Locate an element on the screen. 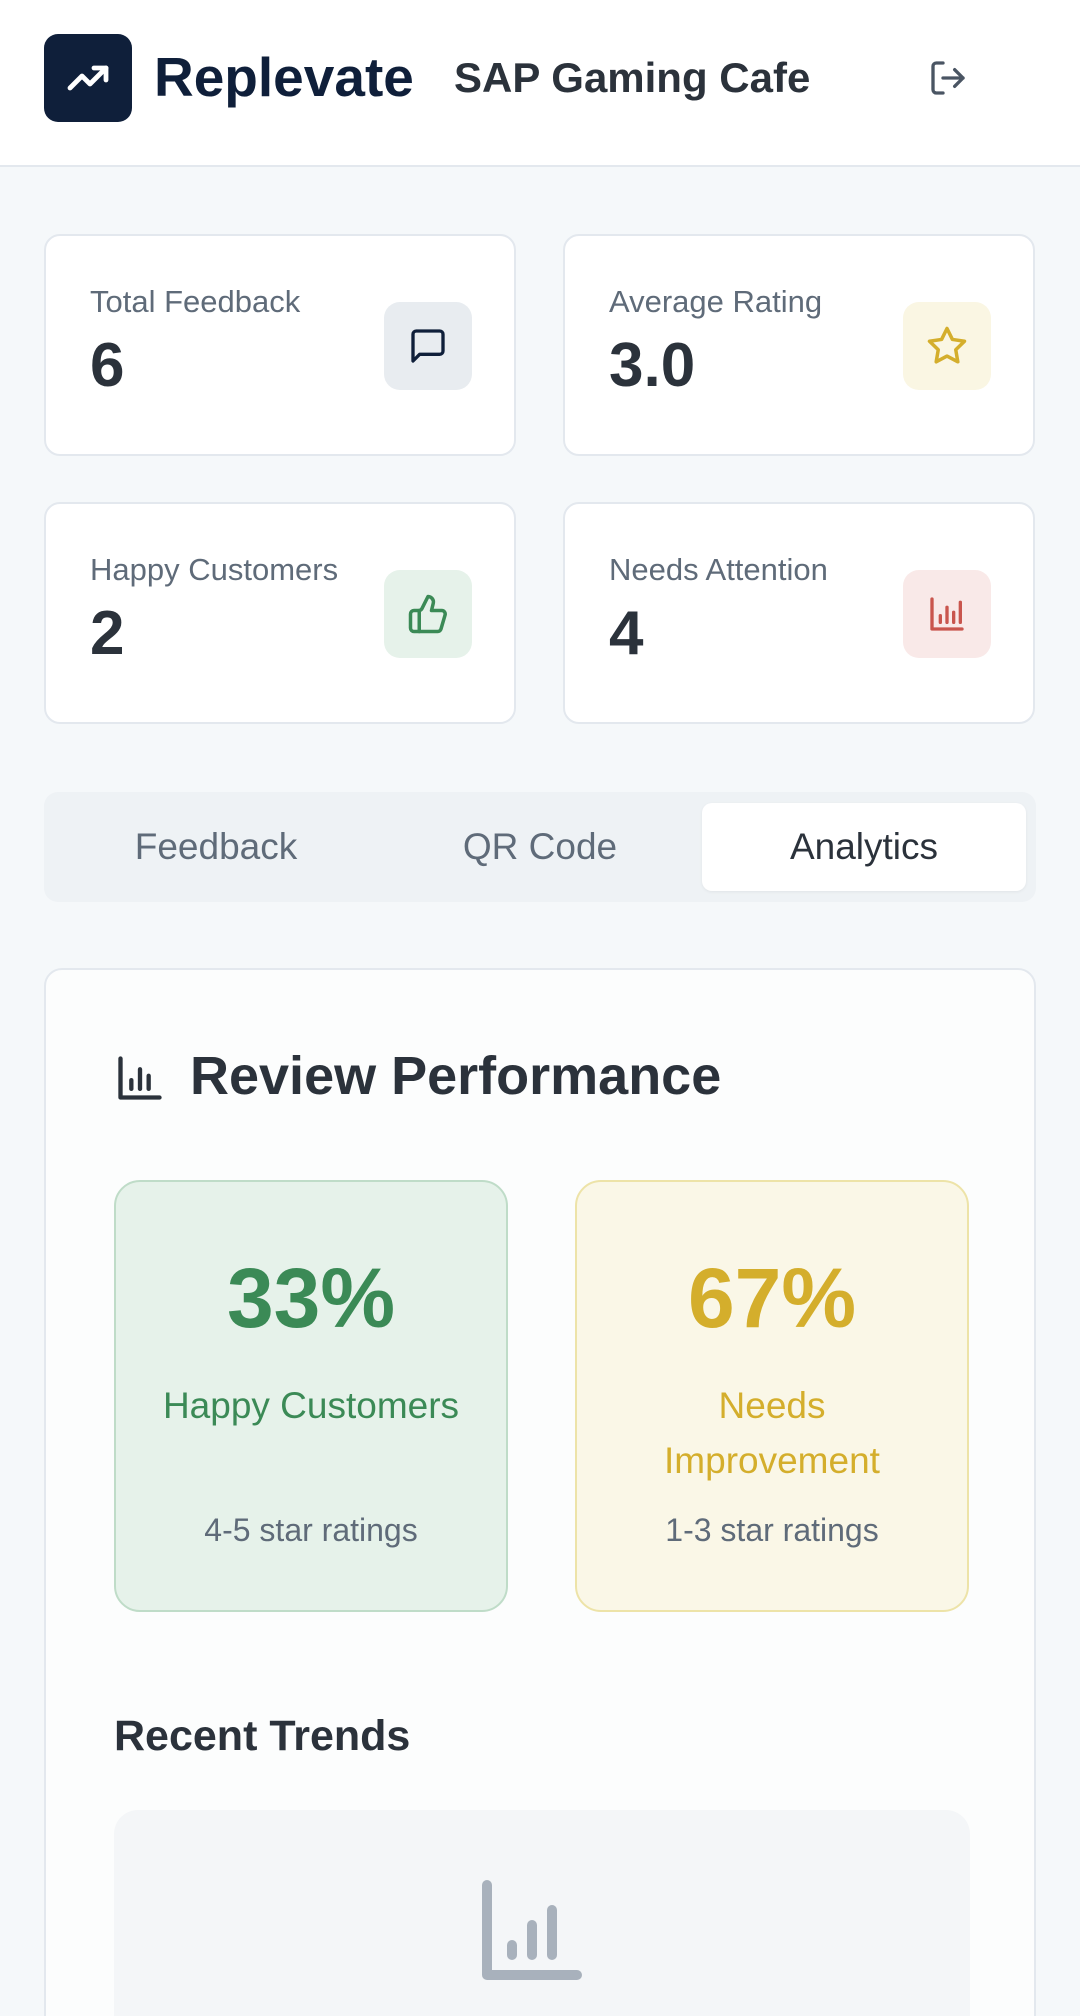 This screenshot has width=1080, height=2016. logout-button is located at coordinates (948, 78).